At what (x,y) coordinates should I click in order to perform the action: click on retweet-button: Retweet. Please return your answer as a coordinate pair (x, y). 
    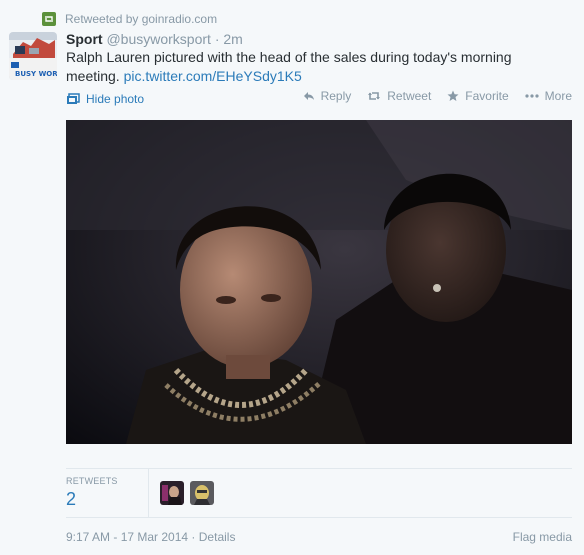
    Looking at the image, I should click on (399, 96).